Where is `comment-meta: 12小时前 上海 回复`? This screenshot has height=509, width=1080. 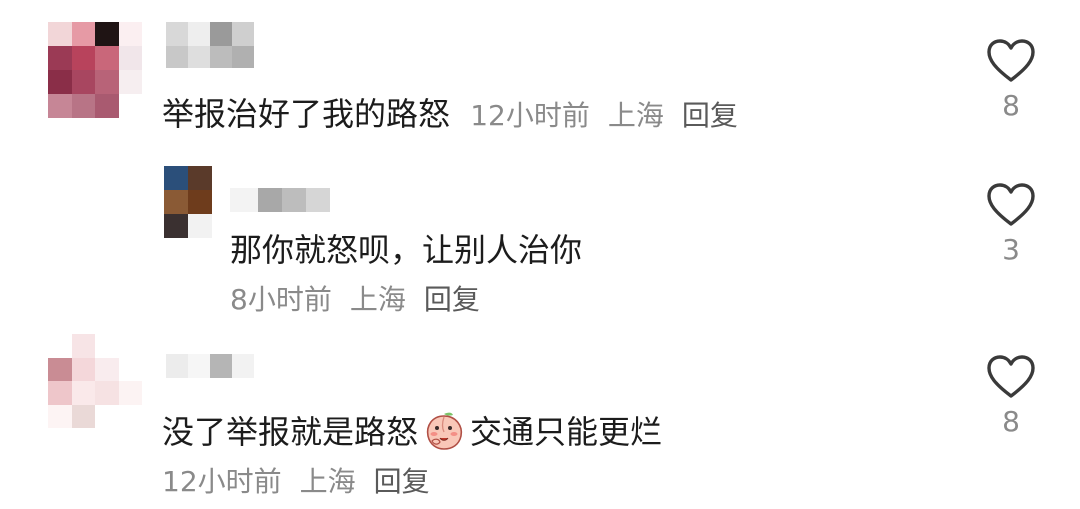 comment-meta: 12小时前 上海 回复 is located at coordinates (296, 482).